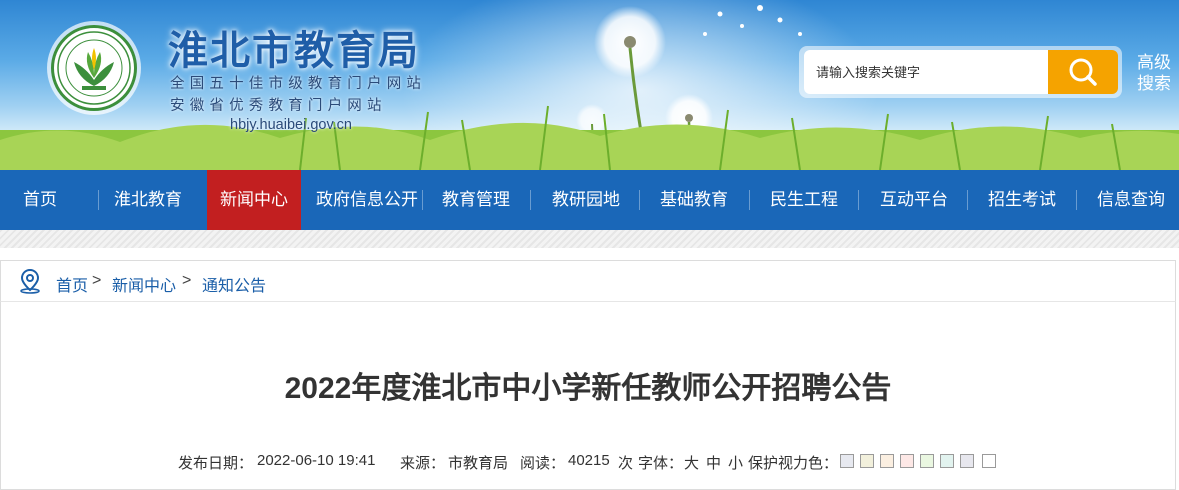 This screenshot has width=1179, height=490. What do you see at coordinates (291, 125) in the screenshot?
I see `site-url: hbjy.huaibei.gov.cn` at bounding box center [291, 125].